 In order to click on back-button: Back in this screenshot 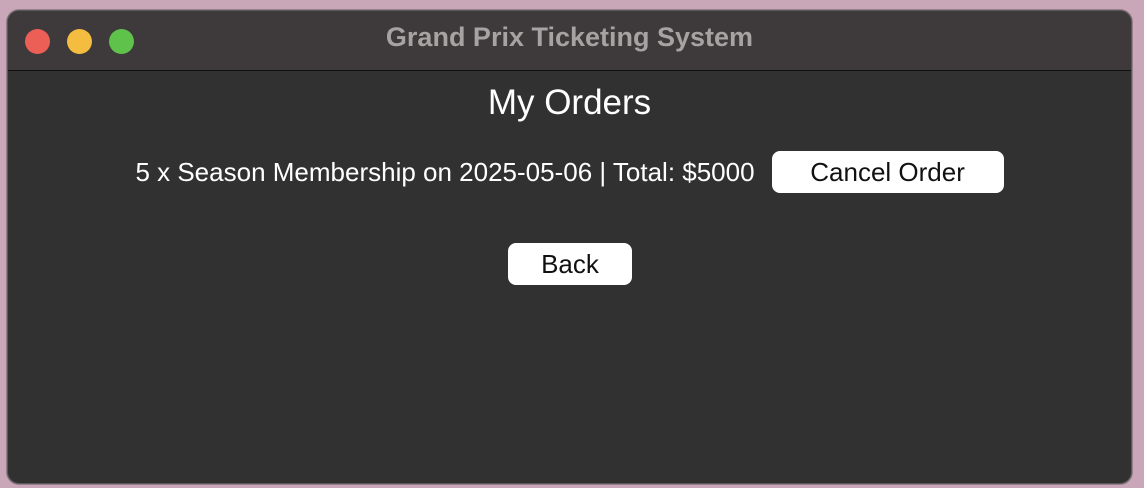, I will do `click(570, 264)`.